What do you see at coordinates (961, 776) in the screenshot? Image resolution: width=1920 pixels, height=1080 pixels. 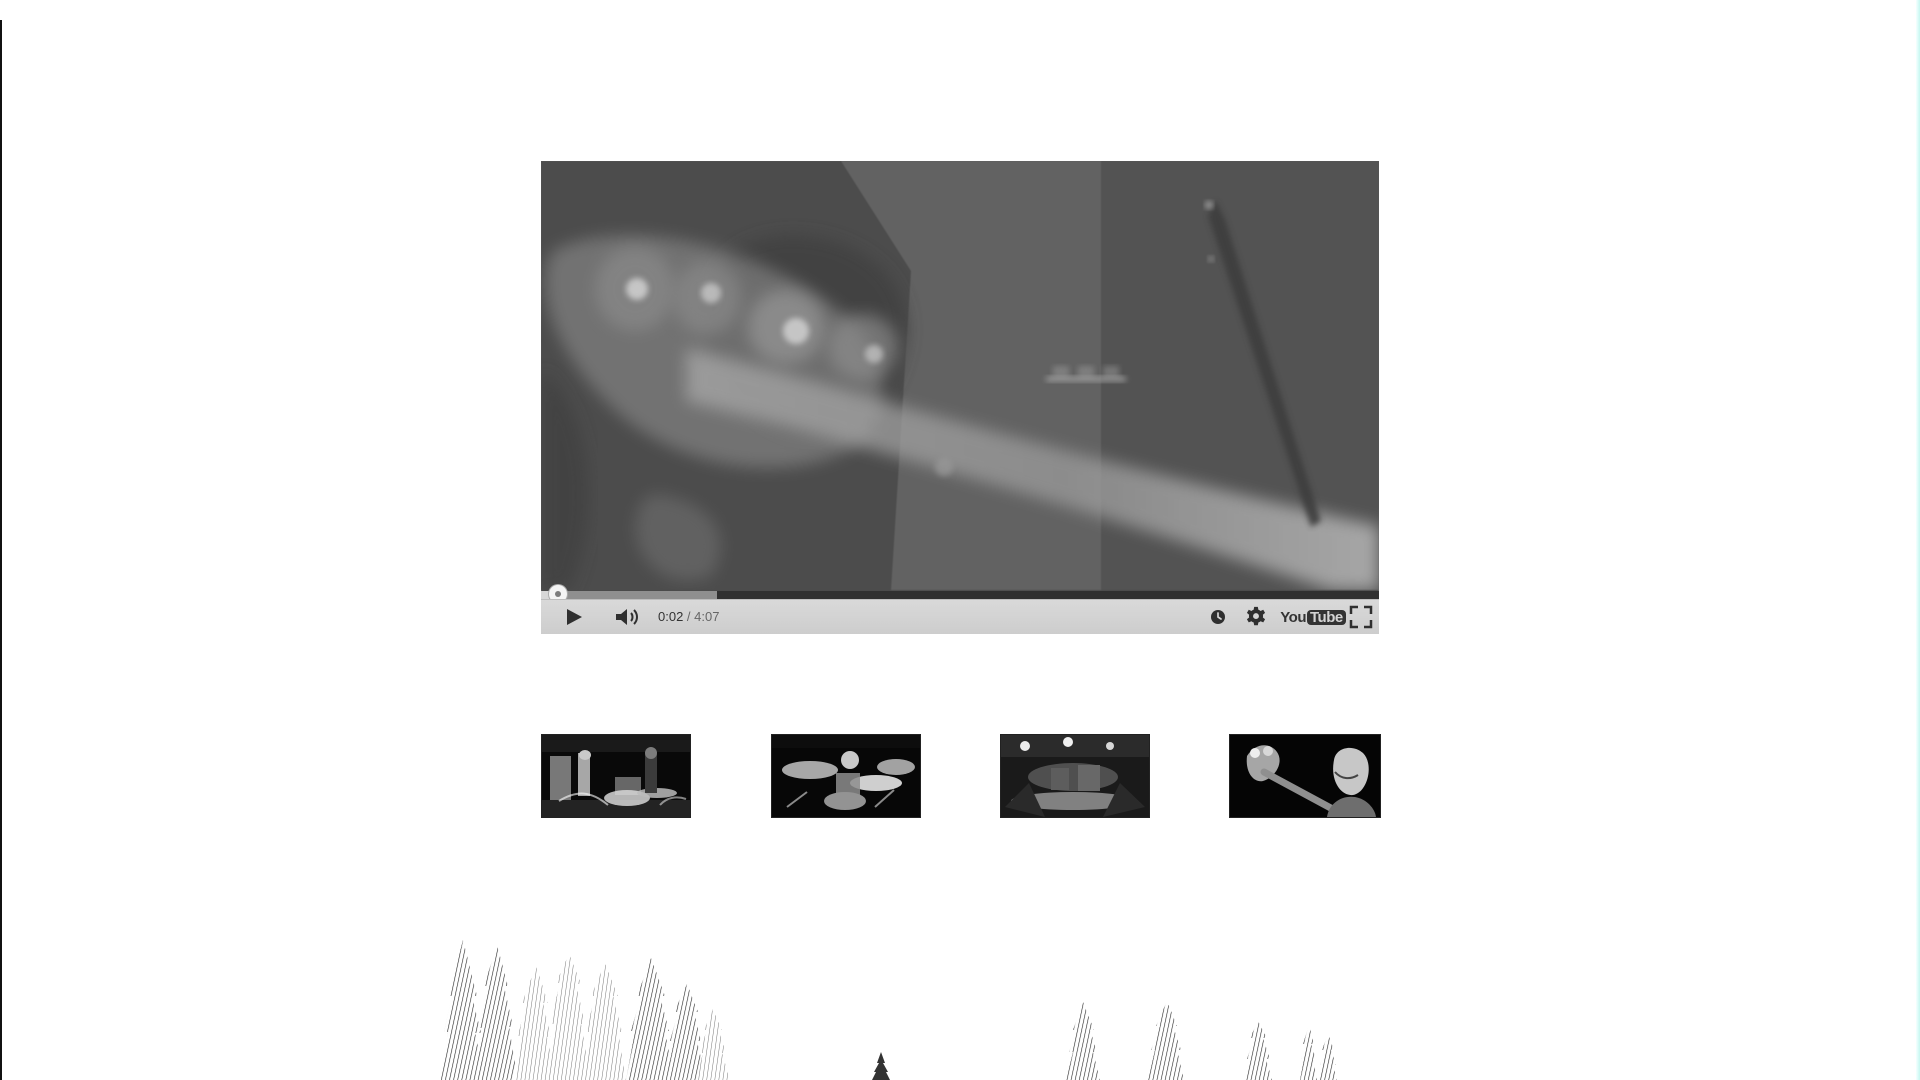 I see `video-thumbnail-row` at bounding box center [961, 776].